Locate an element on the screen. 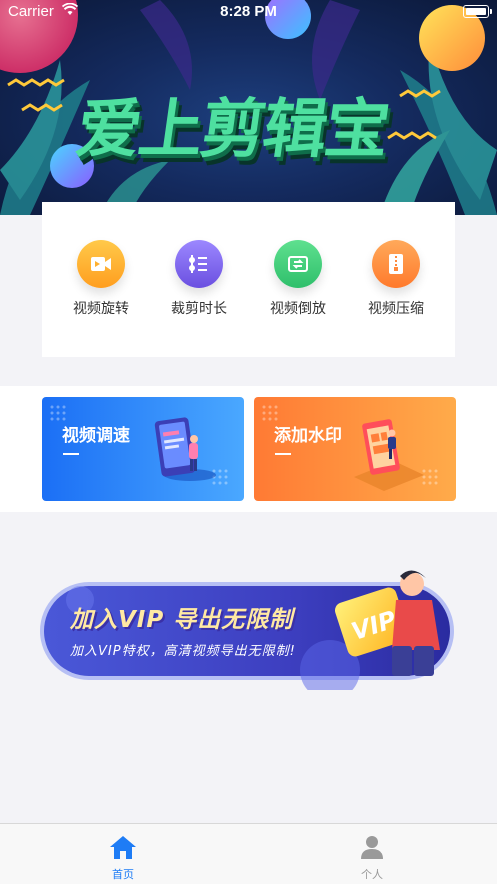  vip-subtitle: 加入VIP特权，高清视频导出无限制! is located at coordinates (183, 651).